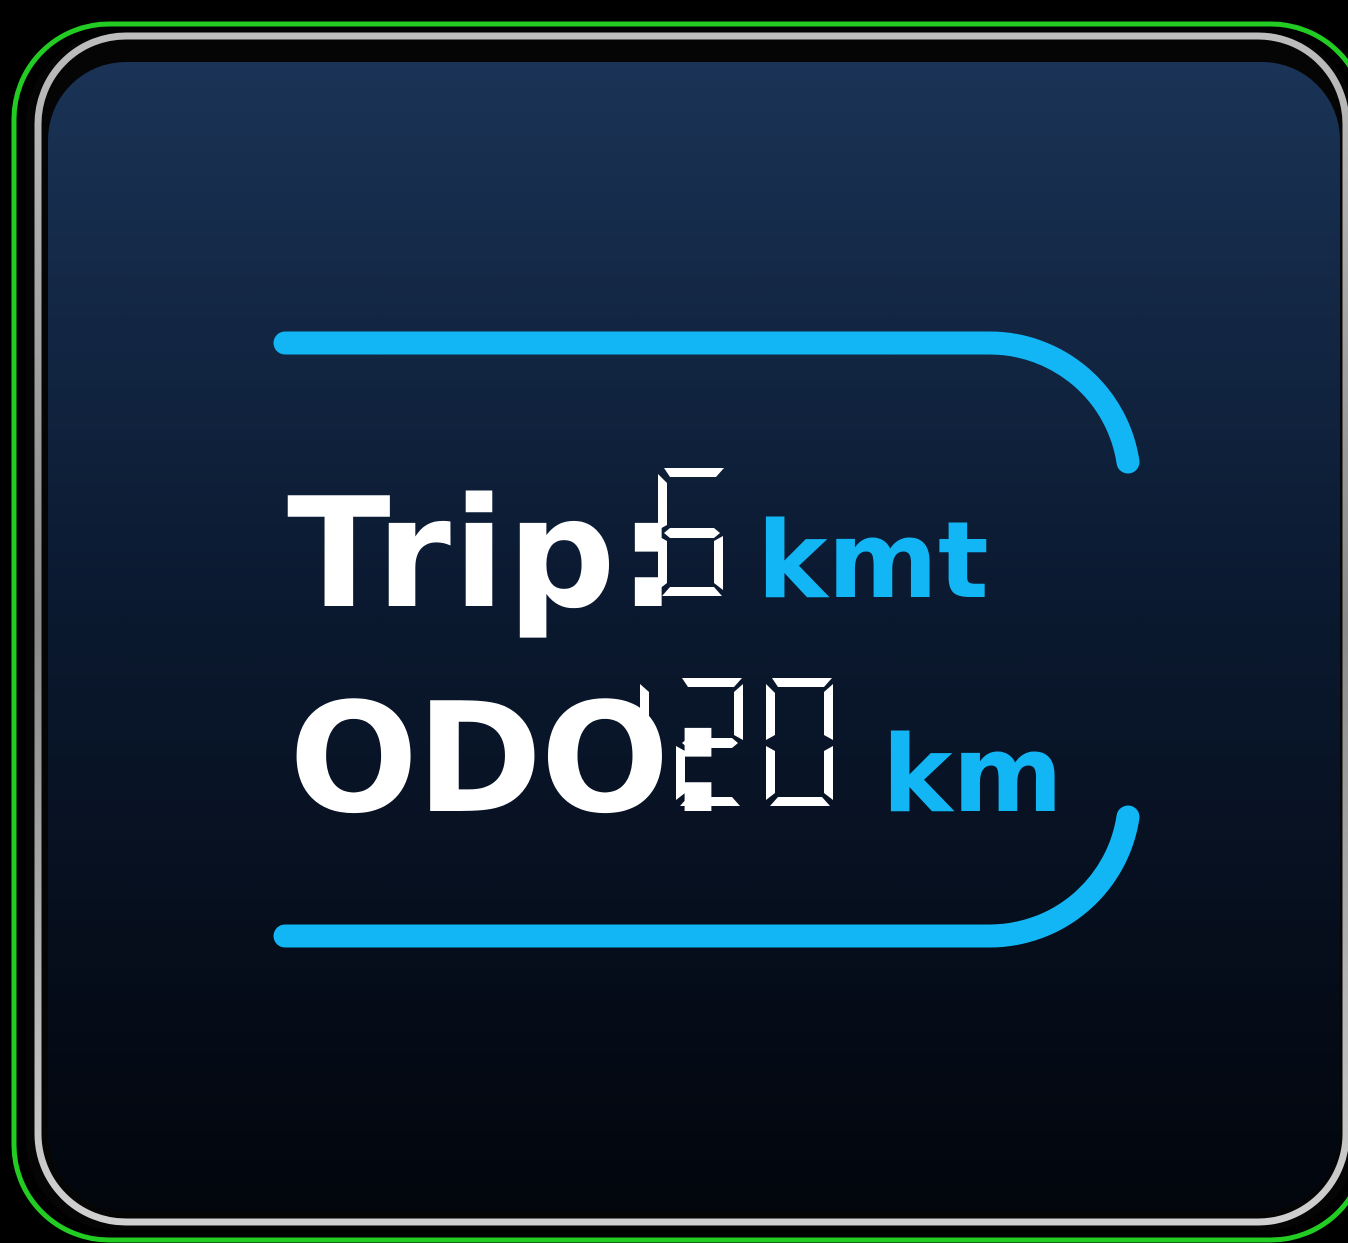  I want to click on odo-unit: km, so click(972, 774).